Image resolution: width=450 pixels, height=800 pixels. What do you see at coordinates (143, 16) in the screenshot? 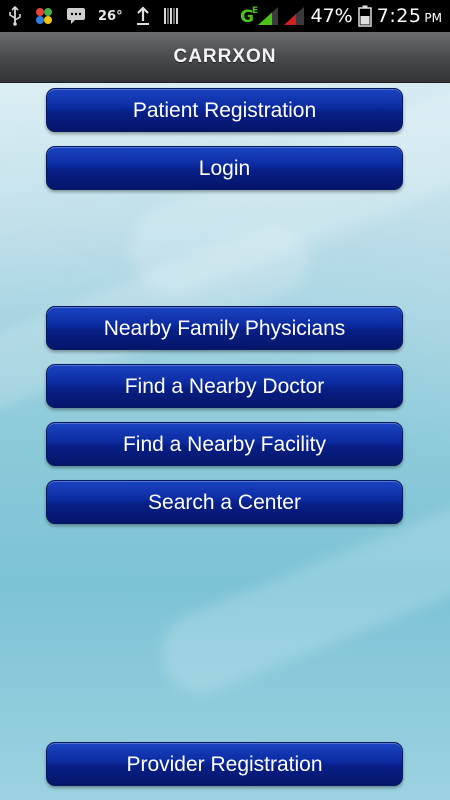
I see `upload-icon` at bounding box center [143, 16].